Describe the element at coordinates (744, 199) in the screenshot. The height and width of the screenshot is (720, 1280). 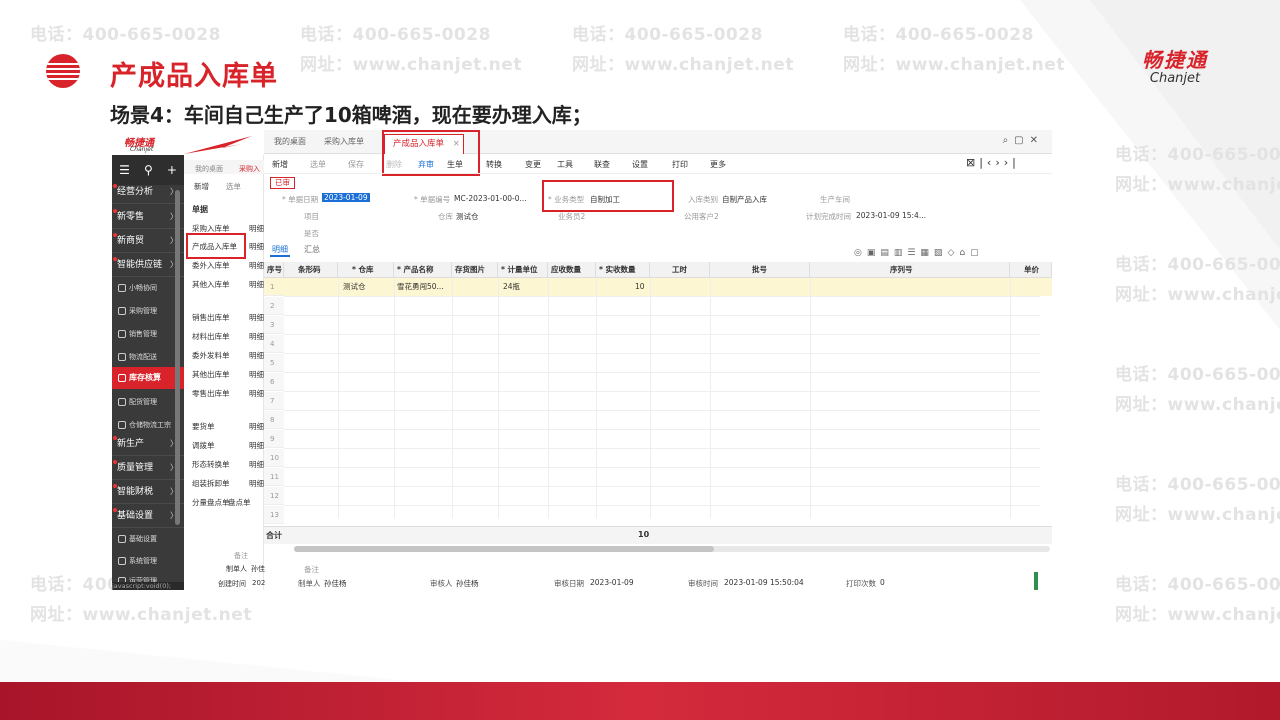
I see `in-type-field: 自制产品入库` at that location.